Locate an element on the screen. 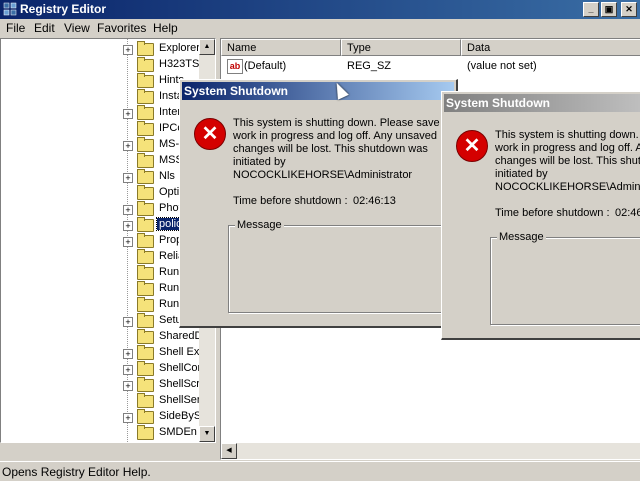 The height and width of the screenshot is (481, 640). registry-editor-icon is located at coordinates (10, 9).